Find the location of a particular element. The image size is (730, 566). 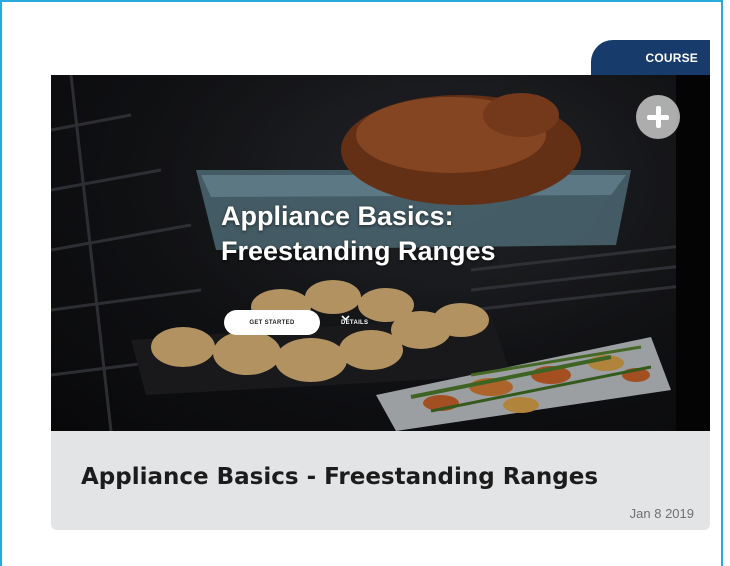

hero-title-line1: Appliance Basics: is located at coordinates (337, 216).